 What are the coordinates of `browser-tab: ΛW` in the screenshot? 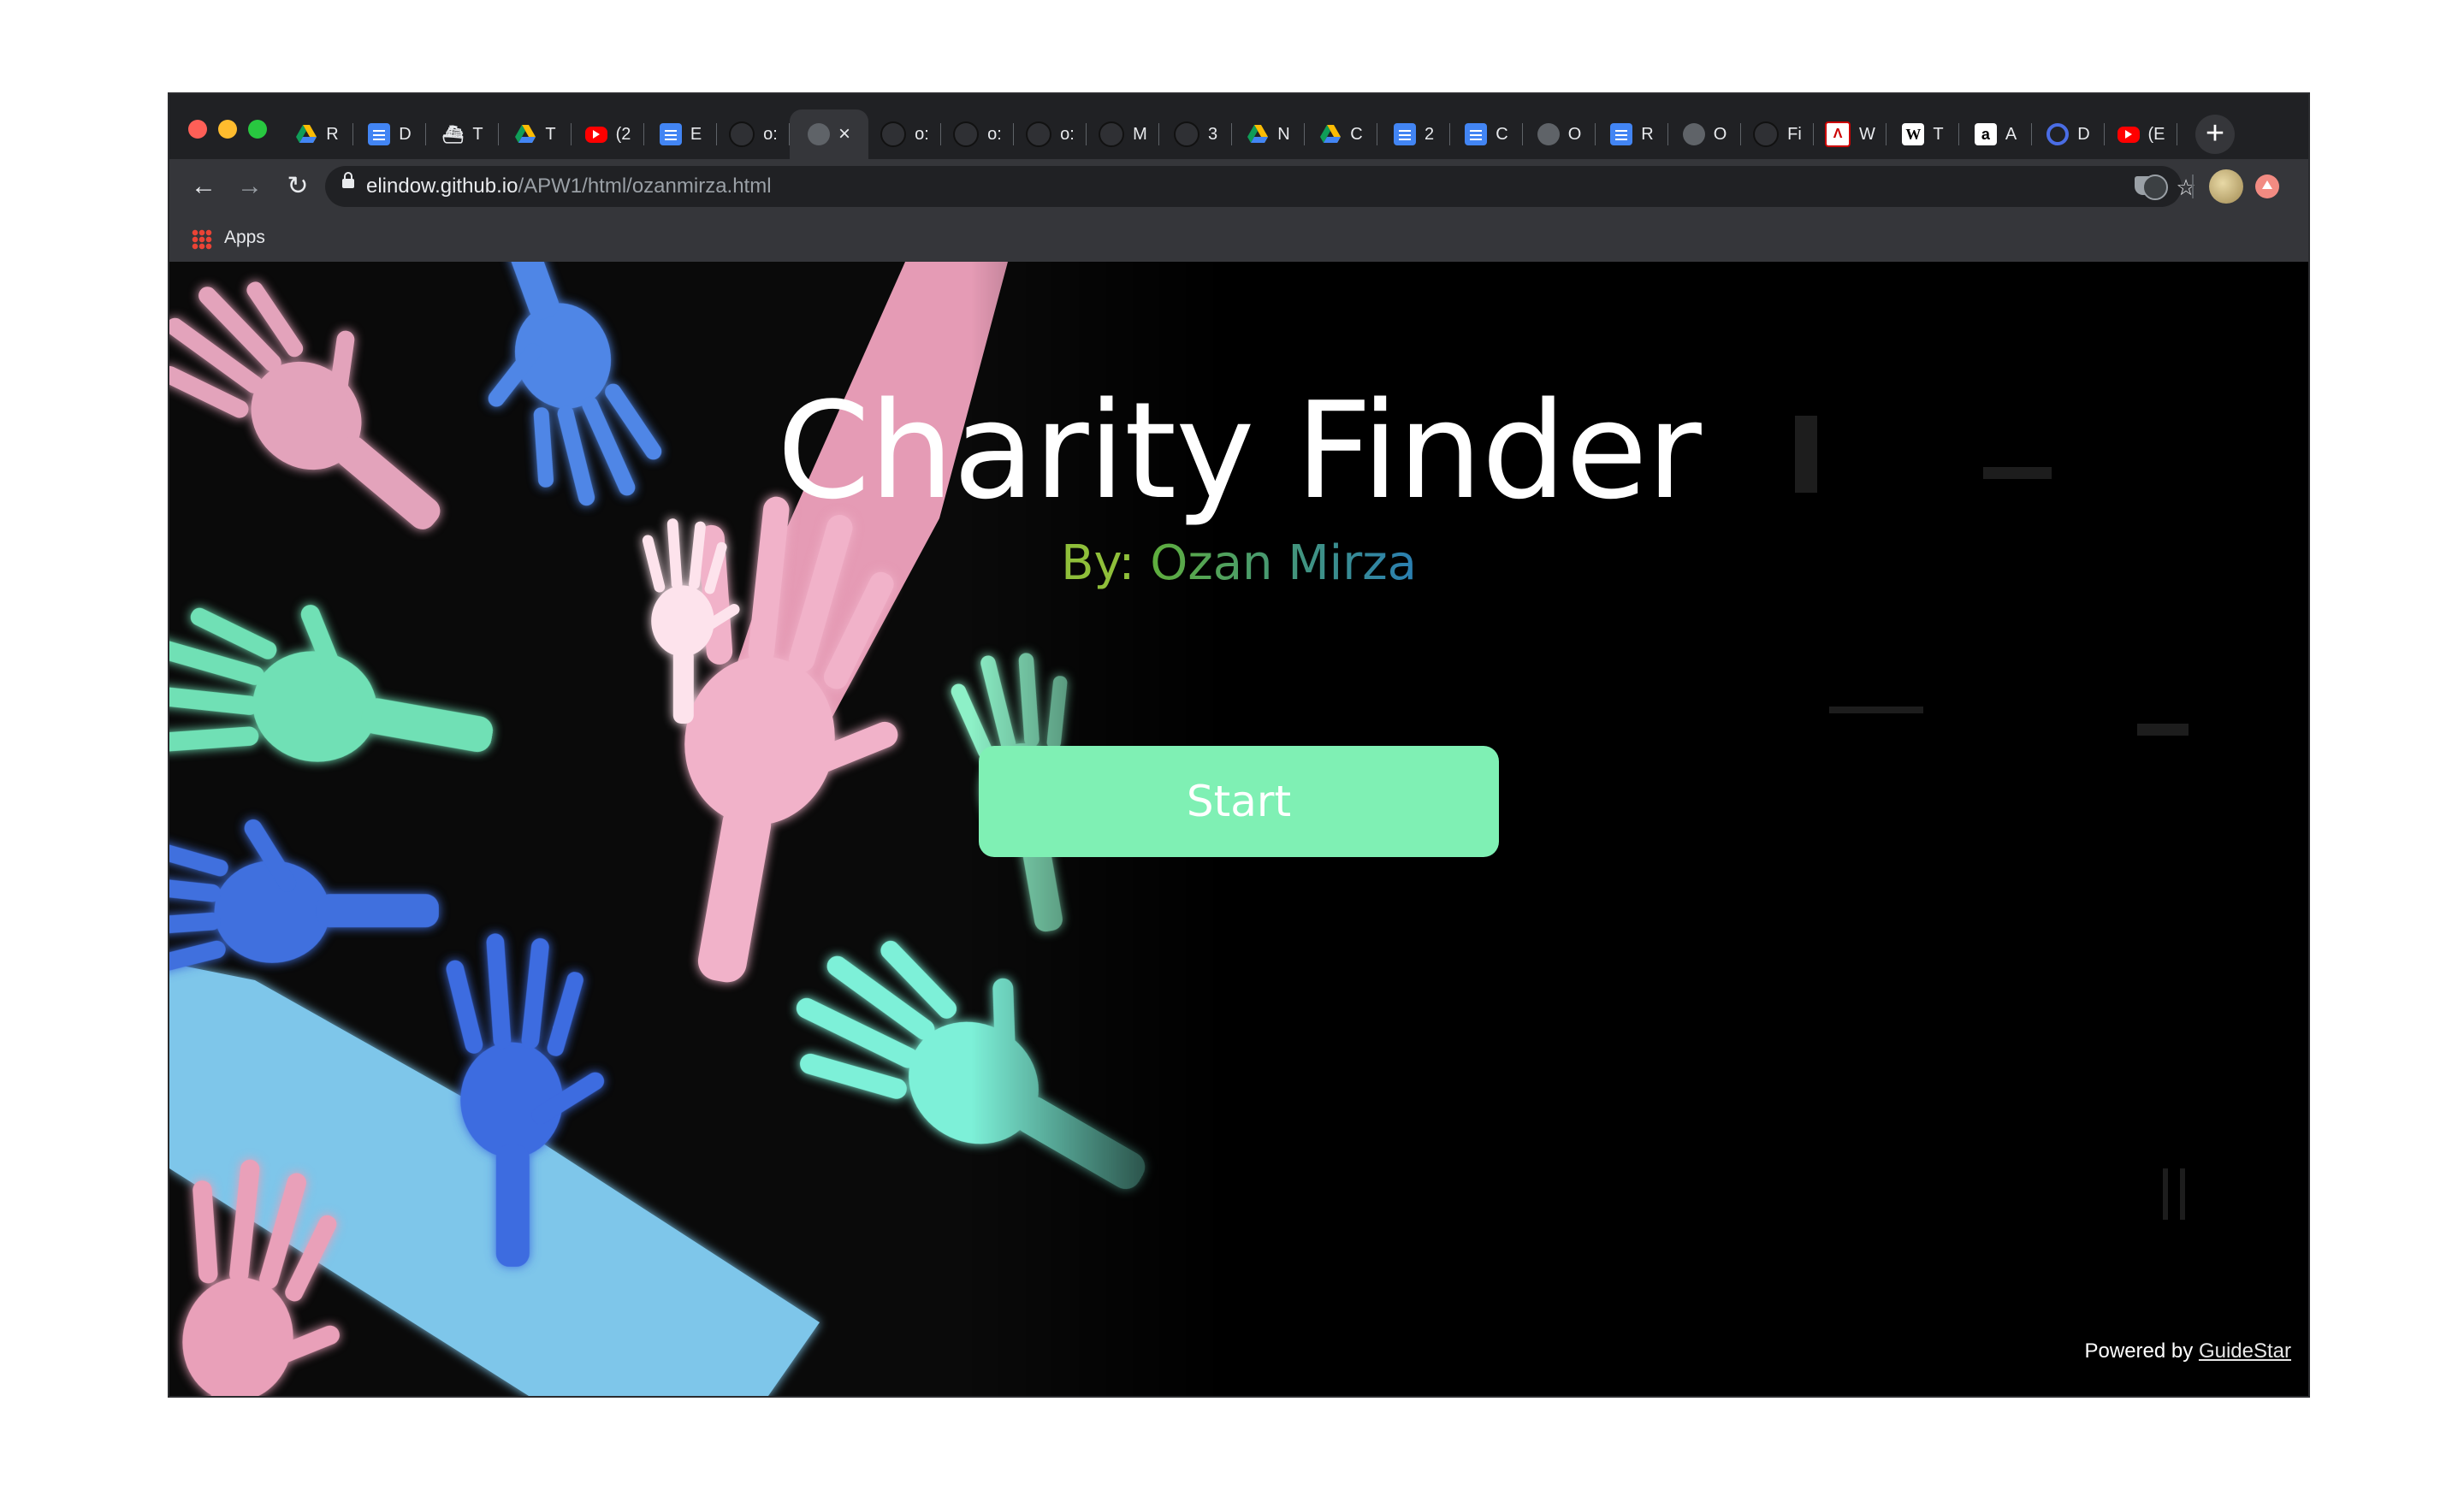 It's located at (1850, 134).